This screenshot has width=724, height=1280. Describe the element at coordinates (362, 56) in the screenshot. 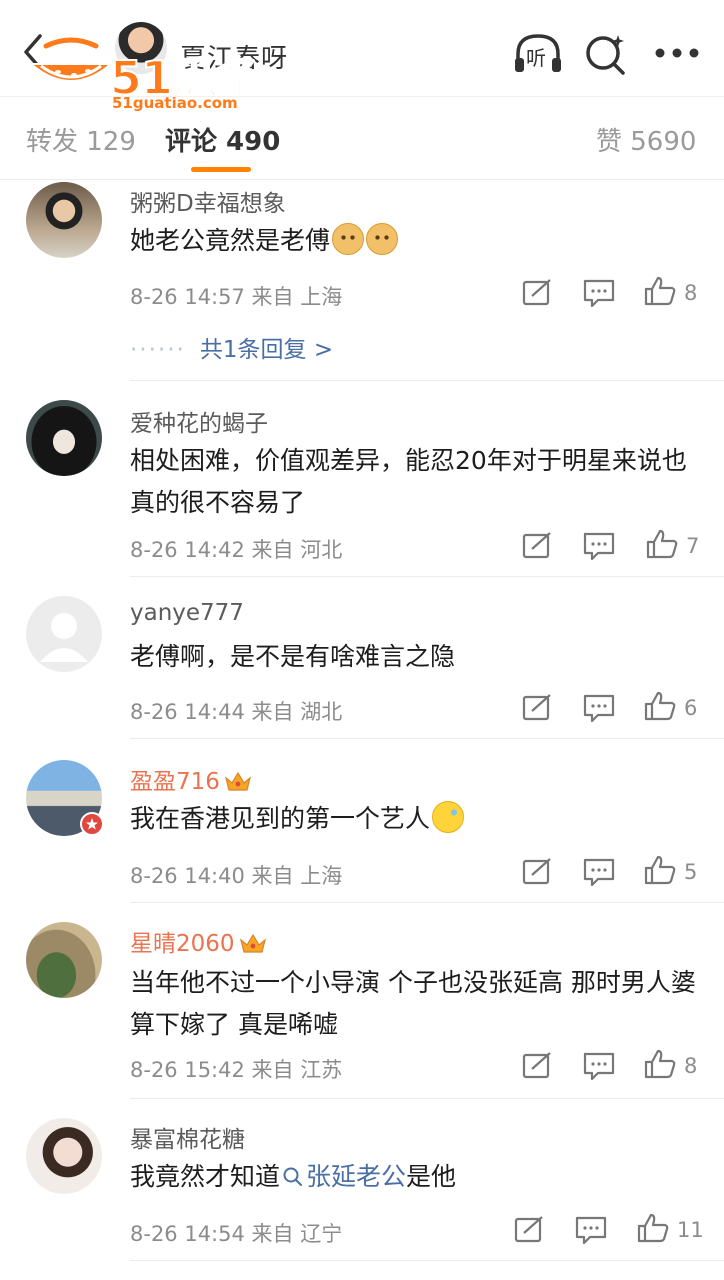

I see `top-bar: 夏江春呀 51瓜条 51guatiao.com 听` at that location.